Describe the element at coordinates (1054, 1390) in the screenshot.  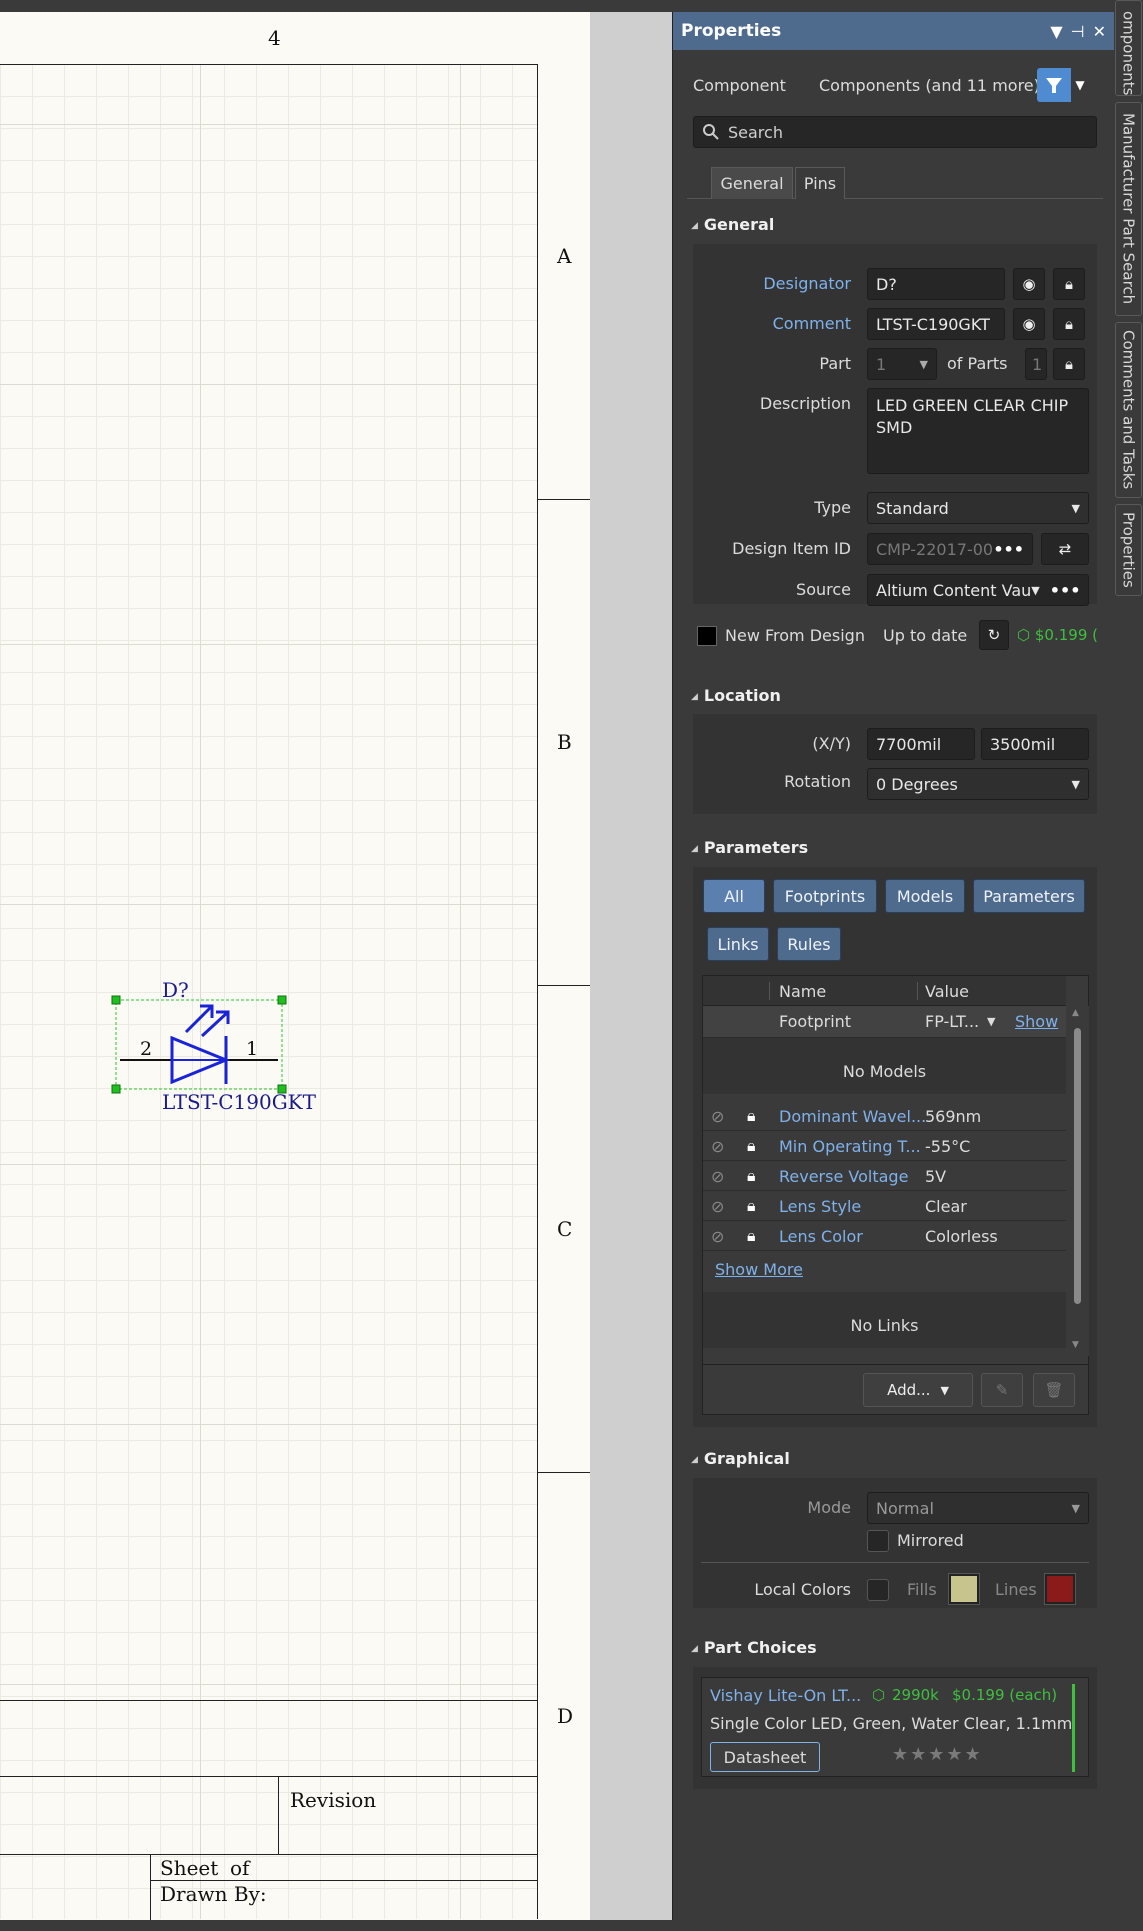
I see `delete-button: 🗑︎` at that location.